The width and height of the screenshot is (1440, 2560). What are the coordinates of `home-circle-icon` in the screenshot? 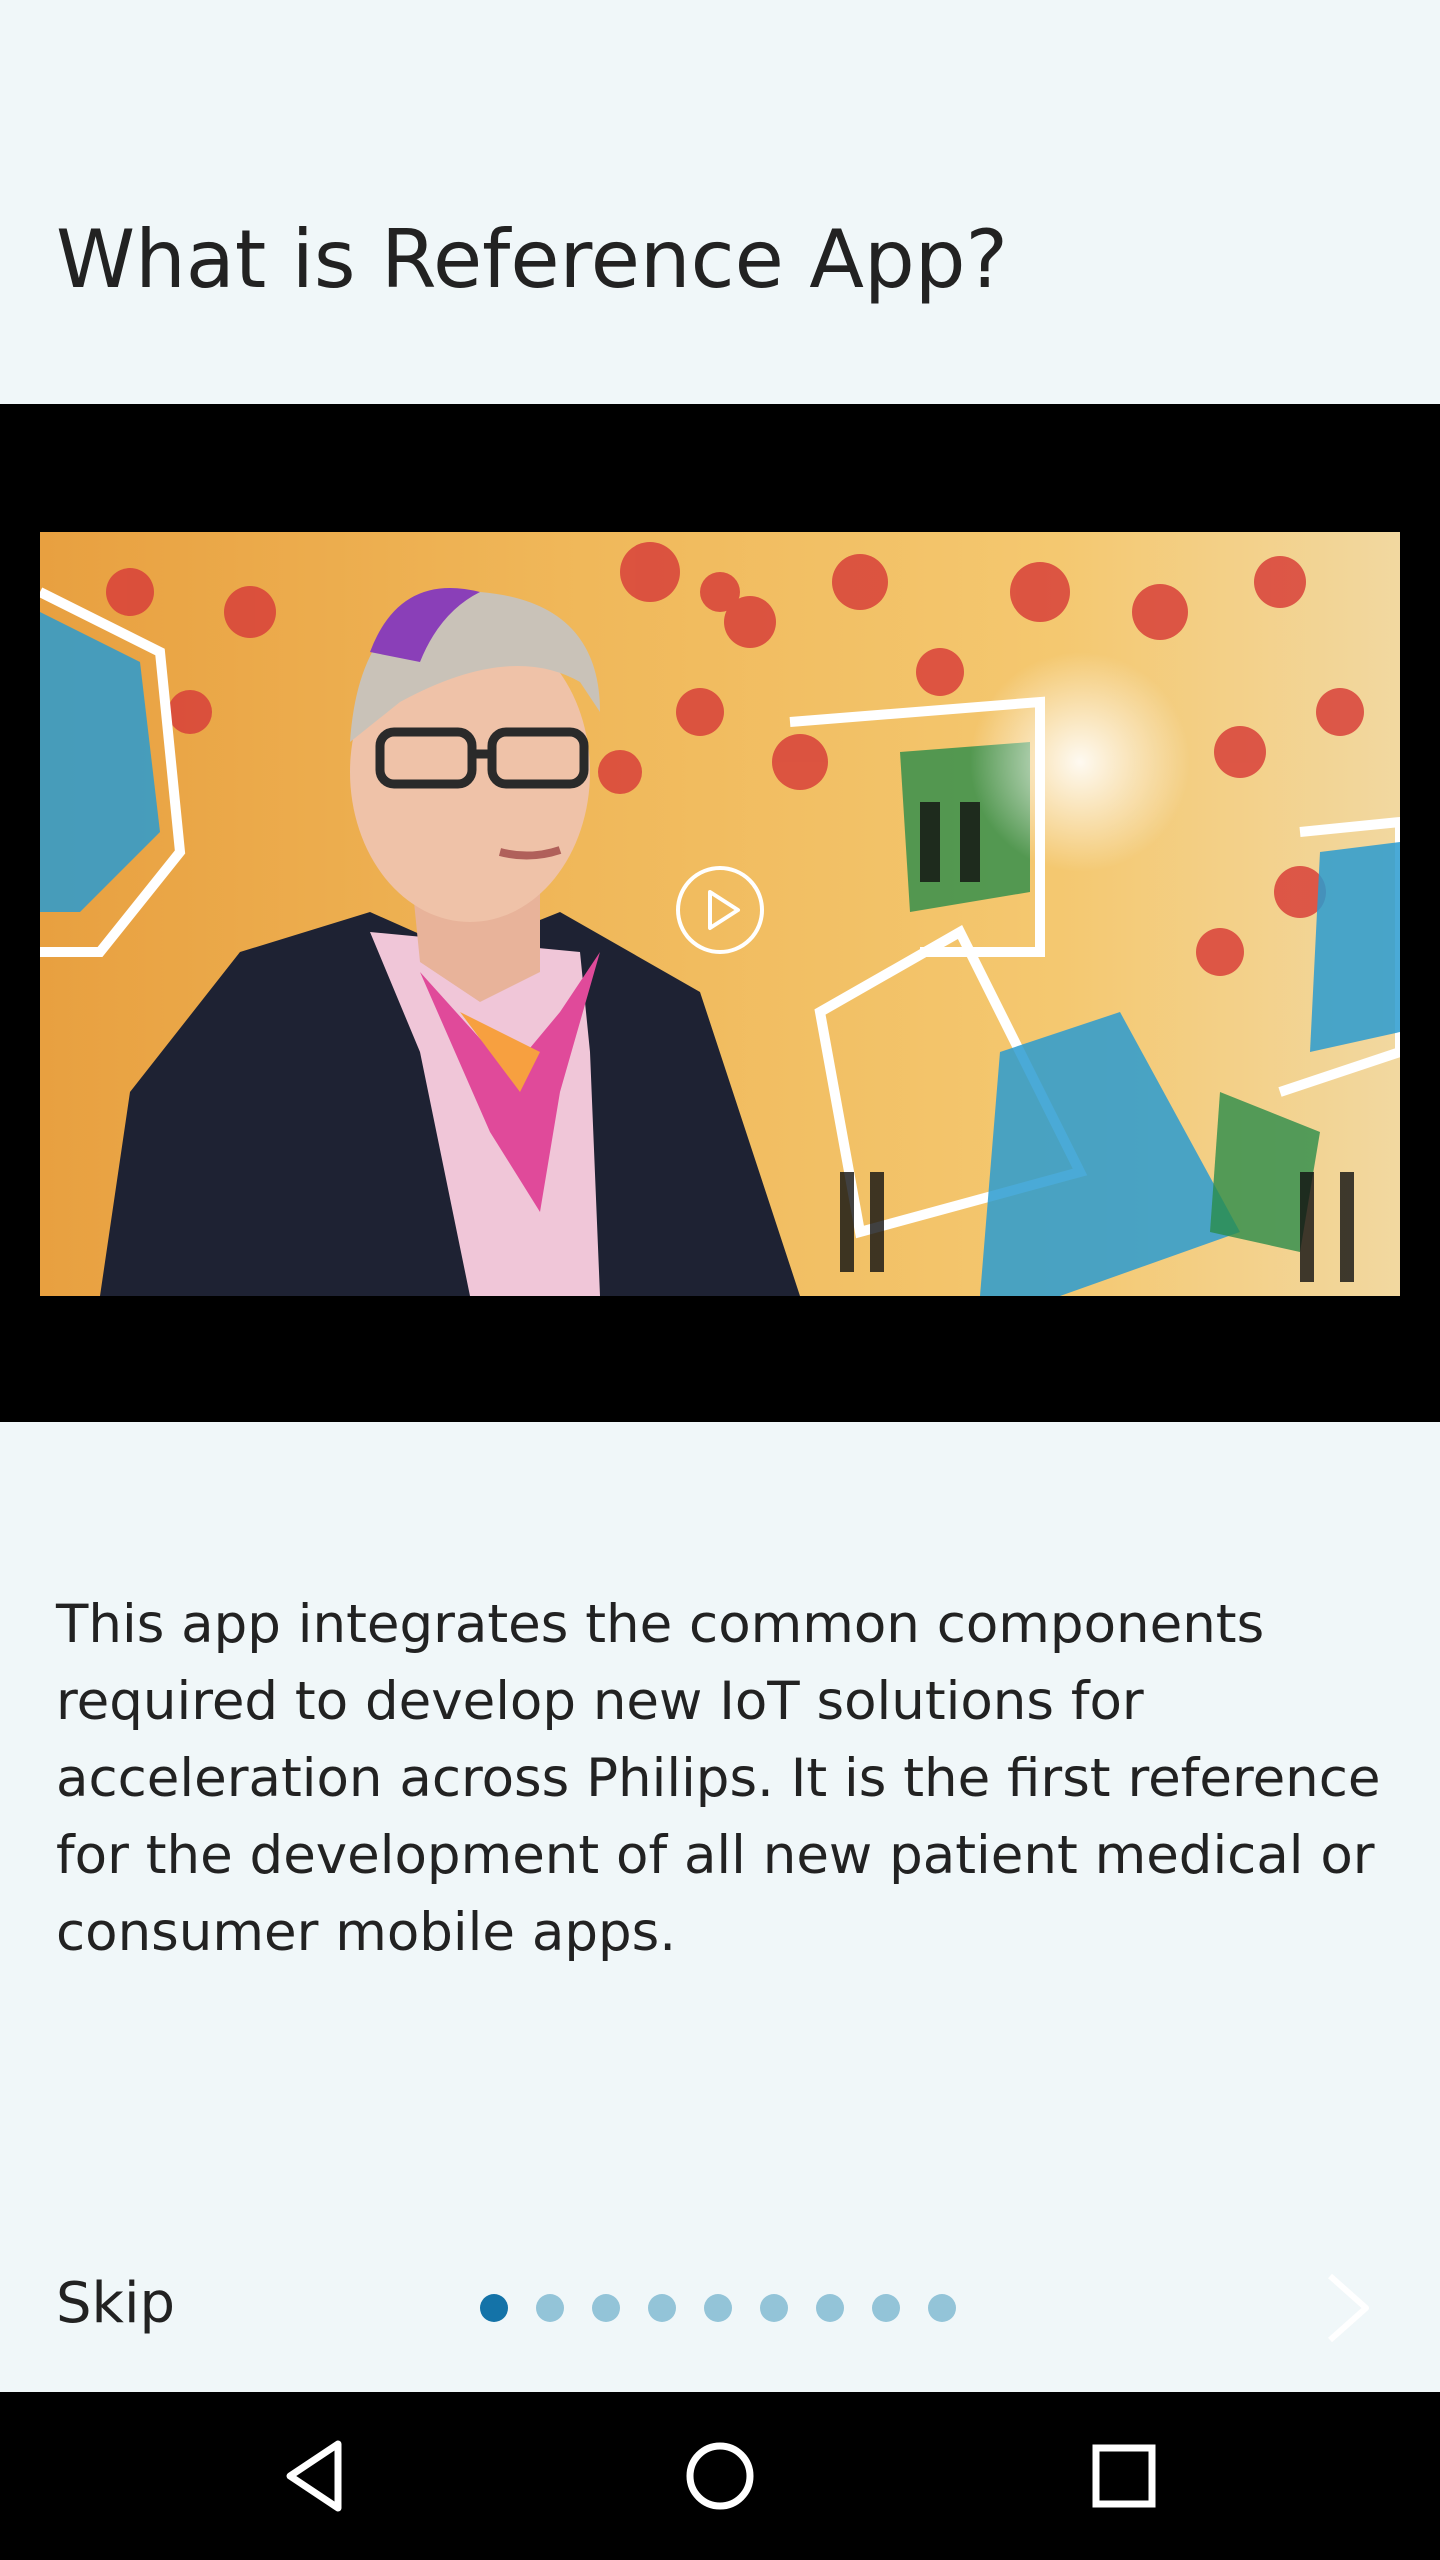 It's located at (720, 2476).